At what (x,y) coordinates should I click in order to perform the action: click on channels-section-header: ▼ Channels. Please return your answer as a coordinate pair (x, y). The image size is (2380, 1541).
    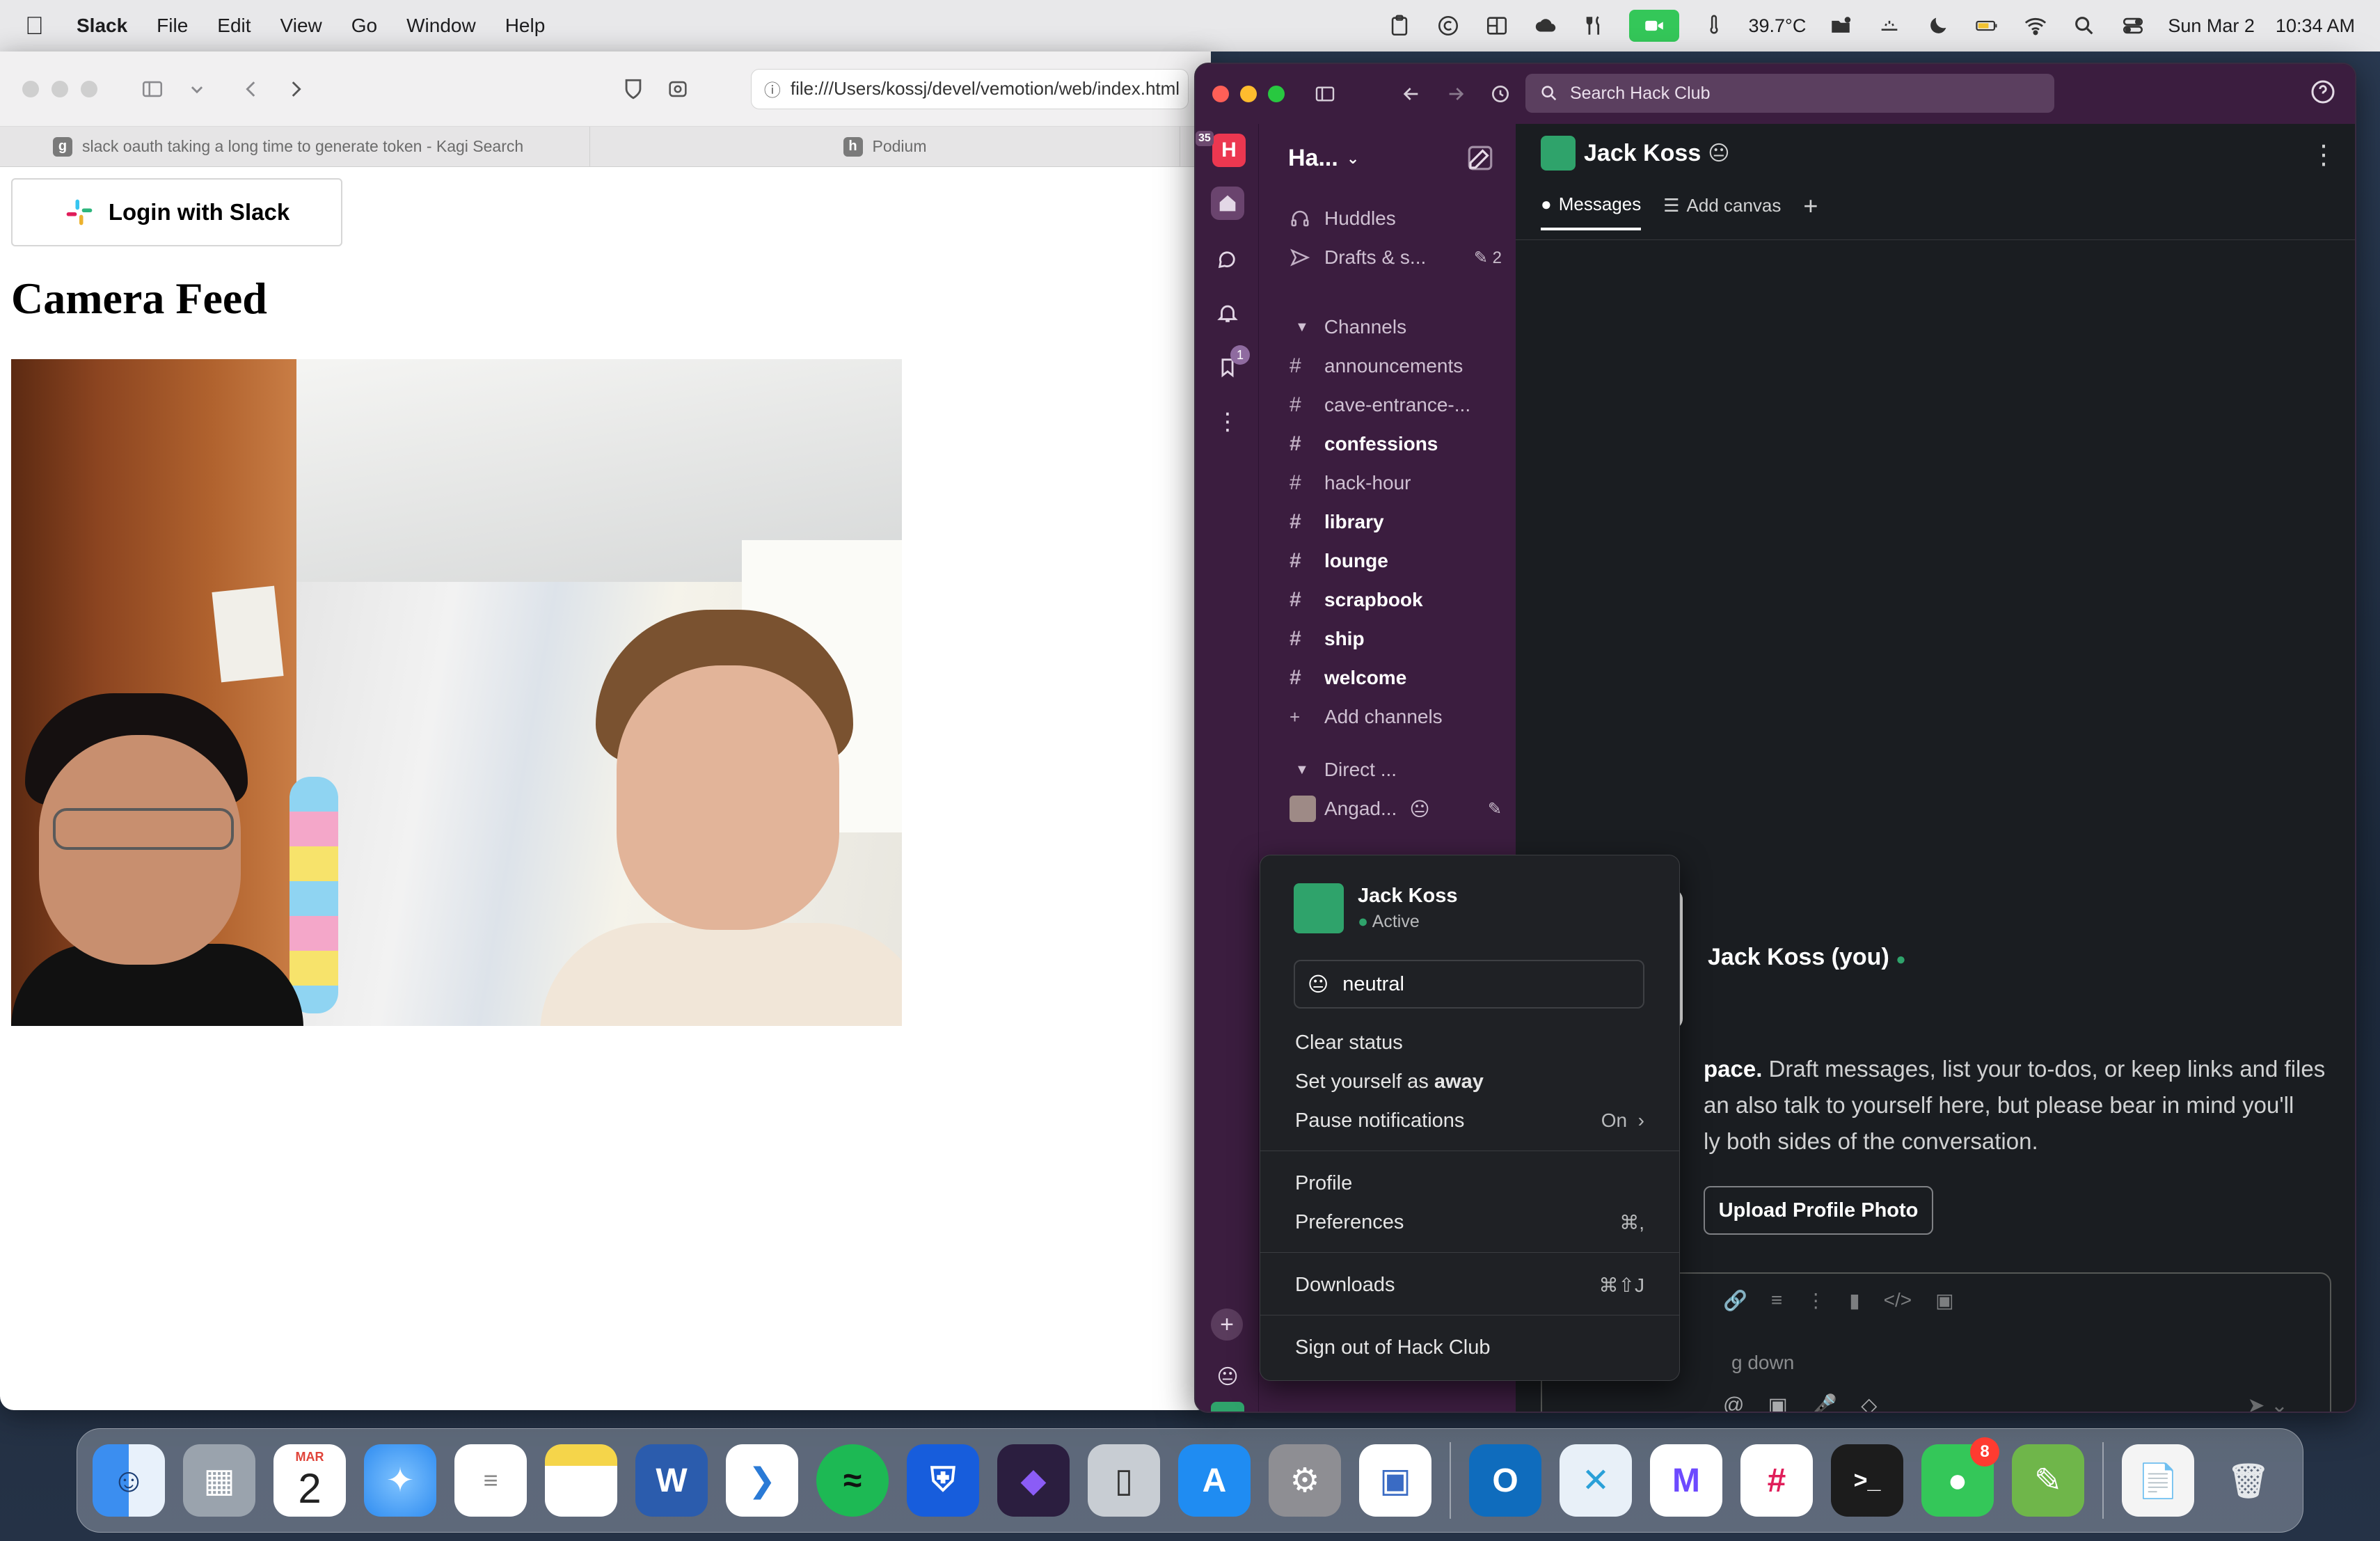
    Looking at the image, I should click on (1396, 327).